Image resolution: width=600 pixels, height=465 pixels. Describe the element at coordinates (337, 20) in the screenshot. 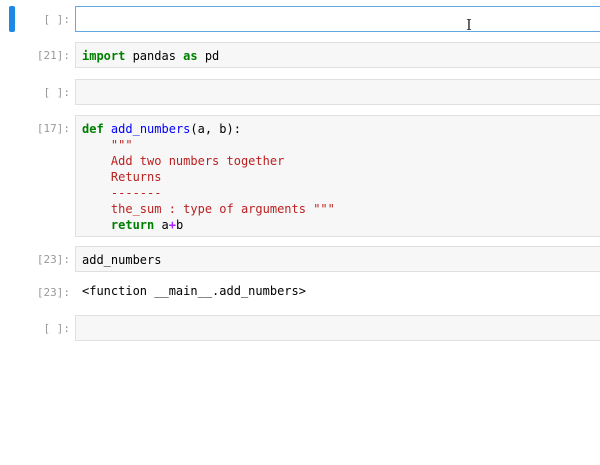

I see `cell-input: I` at that location.